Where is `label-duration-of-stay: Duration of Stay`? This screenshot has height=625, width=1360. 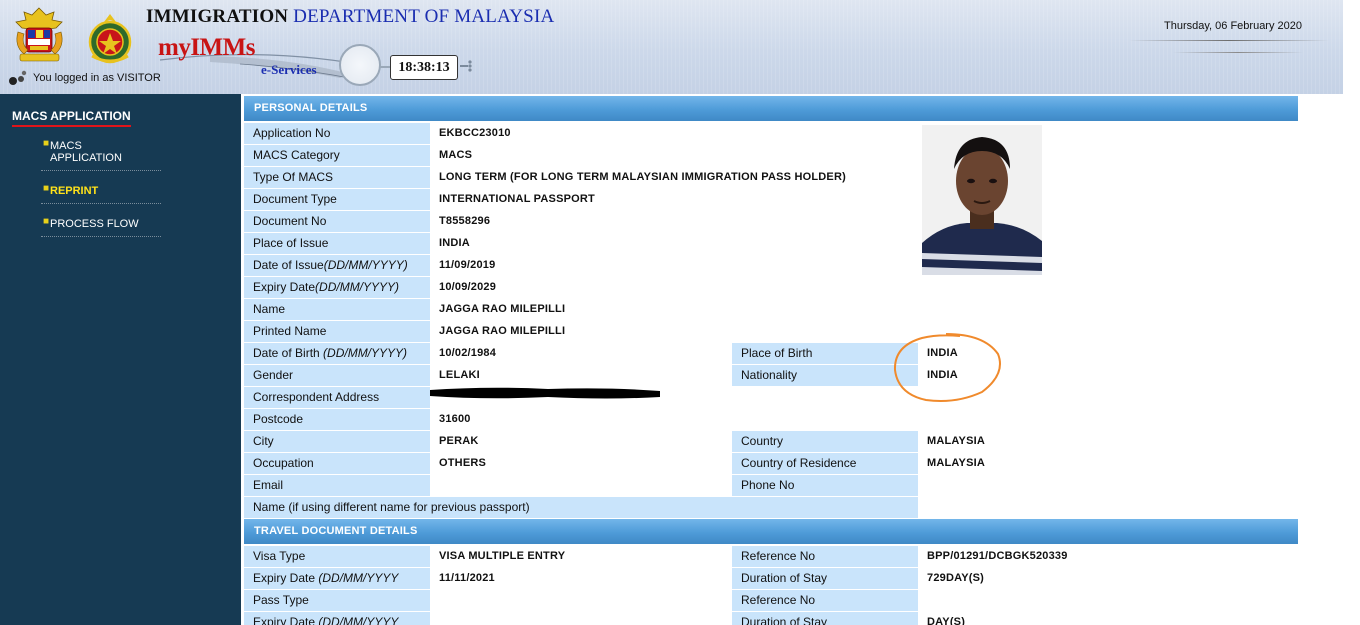
label-duration-of-stay: Duration of Stay is located at coordinates (825, 578).